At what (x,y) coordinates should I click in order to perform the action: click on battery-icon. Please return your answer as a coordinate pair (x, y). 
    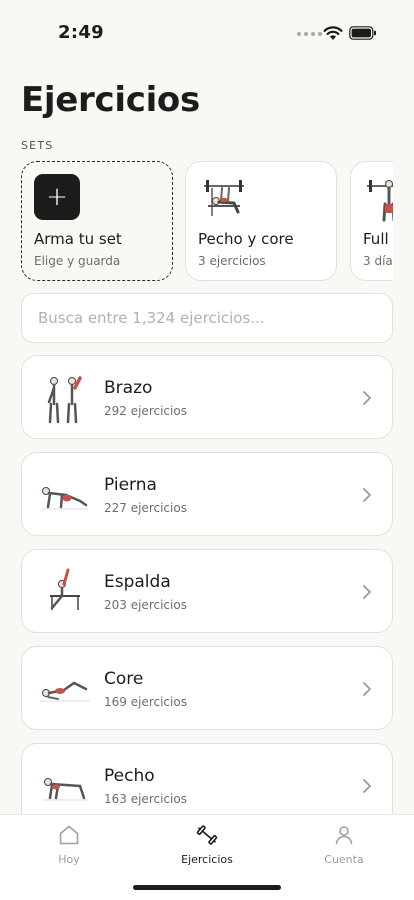
    Looking at the image, I should click on (362, 33).